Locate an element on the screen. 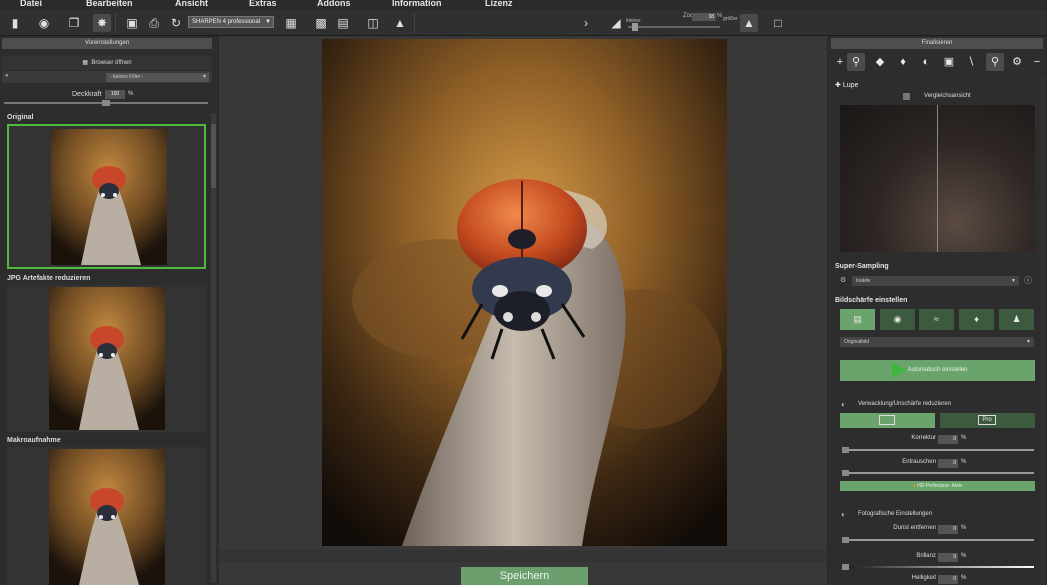 Image resolution: width=1047 pixels, height=585 pixels. hd-status-icon: ● is located at coordinates (914, 486).